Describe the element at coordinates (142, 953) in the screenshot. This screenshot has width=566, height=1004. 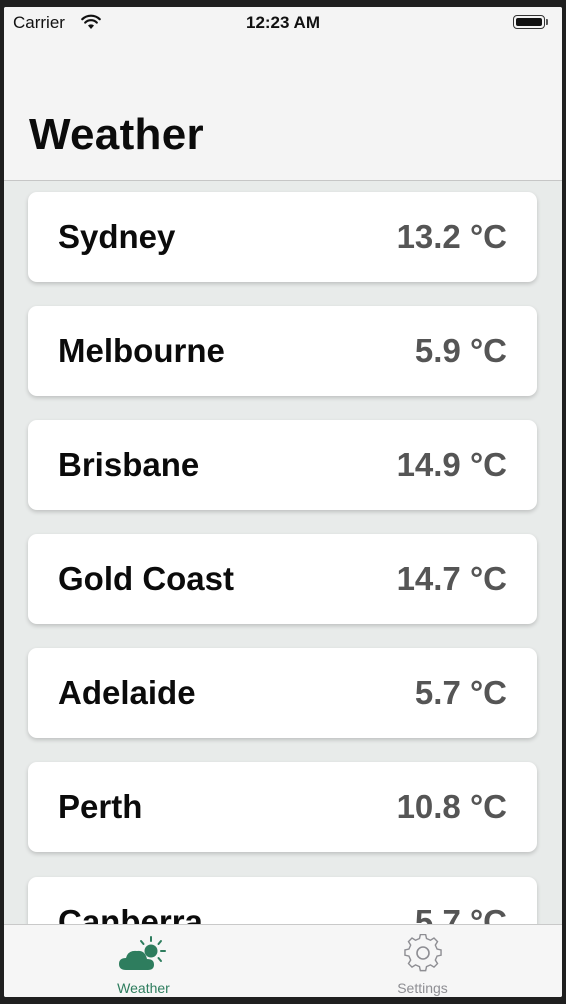
I see `cloud-sun-icon` at that location.